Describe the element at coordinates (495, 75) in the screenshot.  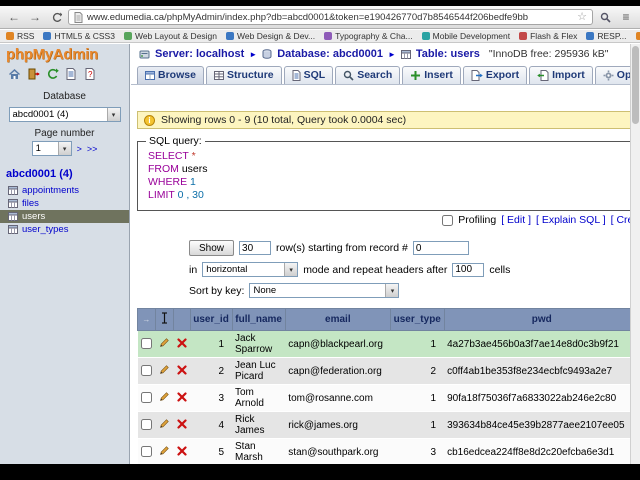
I see `tab-export: Export` at that location.